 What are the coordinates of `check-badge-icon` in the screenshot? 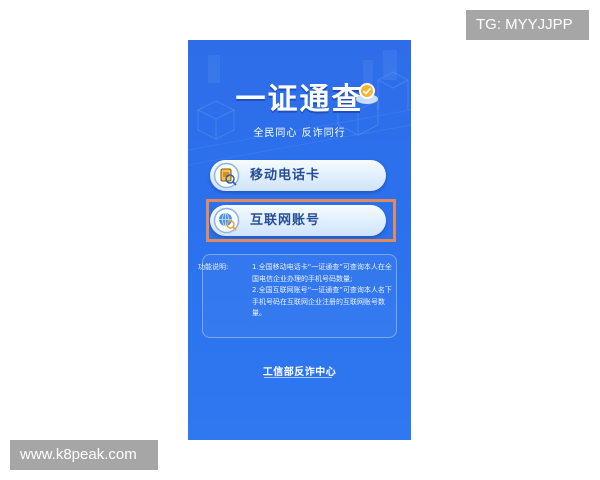 It's located at (367, 93).